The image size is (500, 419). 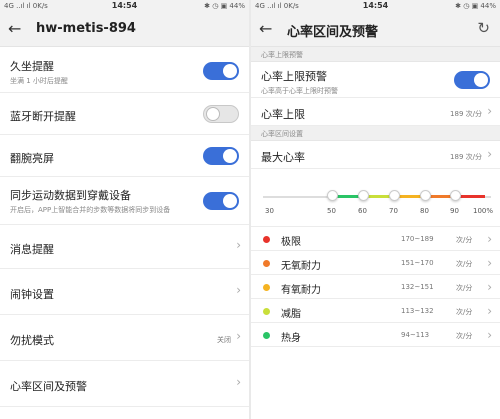 What do you see at coordinates (301, 290) in the screenshot?
I see `zone-name: 有氧耐力` at bounding box center [301, 290].